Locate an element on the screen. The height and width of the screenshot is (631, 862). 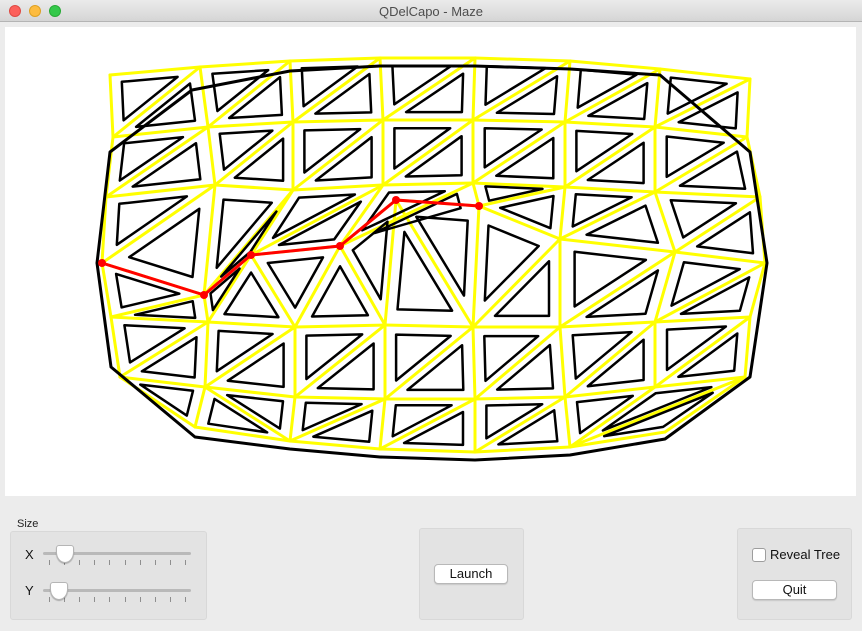
size-group-label: Size is located at coordinates (28, 524).